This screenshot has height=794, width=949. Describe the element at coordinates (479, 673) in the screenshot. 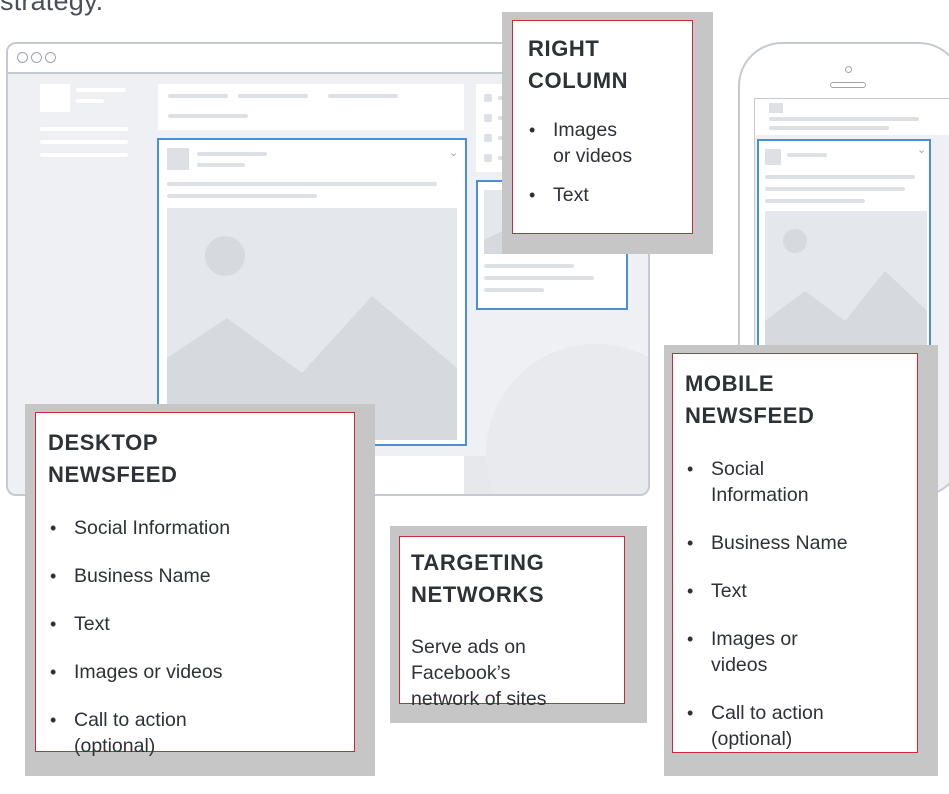

I see `callout-description: Serve ads on Facebook’s network of sites` at that location.